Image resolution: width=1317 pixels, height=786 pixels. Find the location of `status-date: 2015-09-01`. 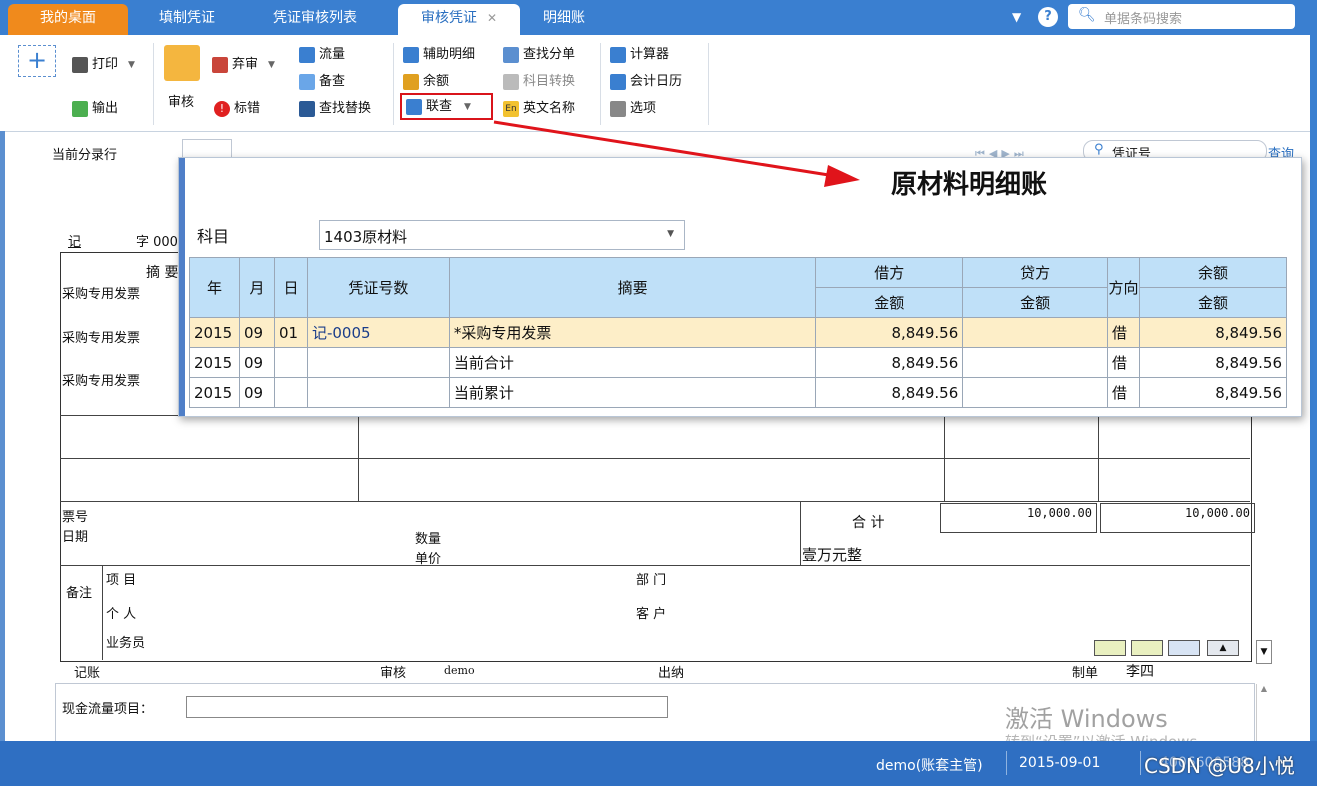

status-date: 2015-09-01 is located at coordinates (1060, 763).